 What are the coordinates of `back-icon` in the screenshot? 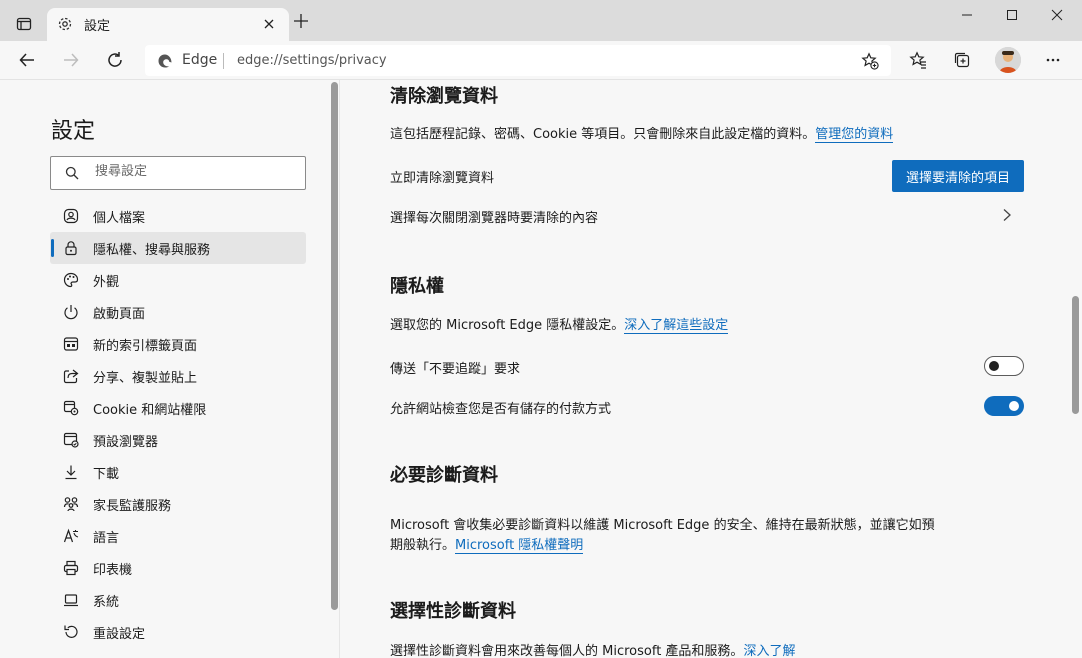 It's located at (27, 60).